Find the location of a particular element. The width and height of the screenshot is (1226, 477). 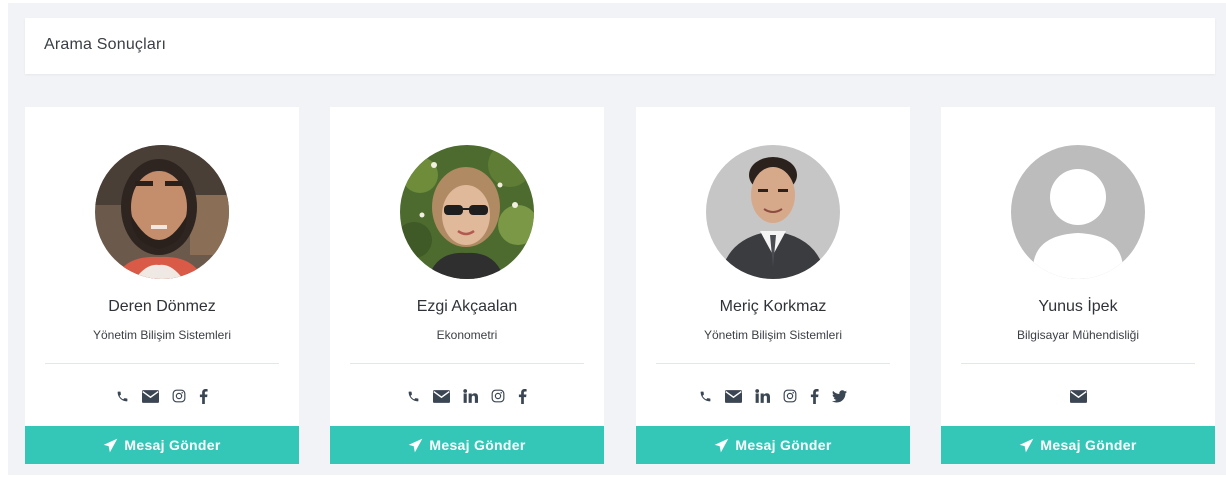

person-department: Ekonometri is located at coordinates (467, 335).